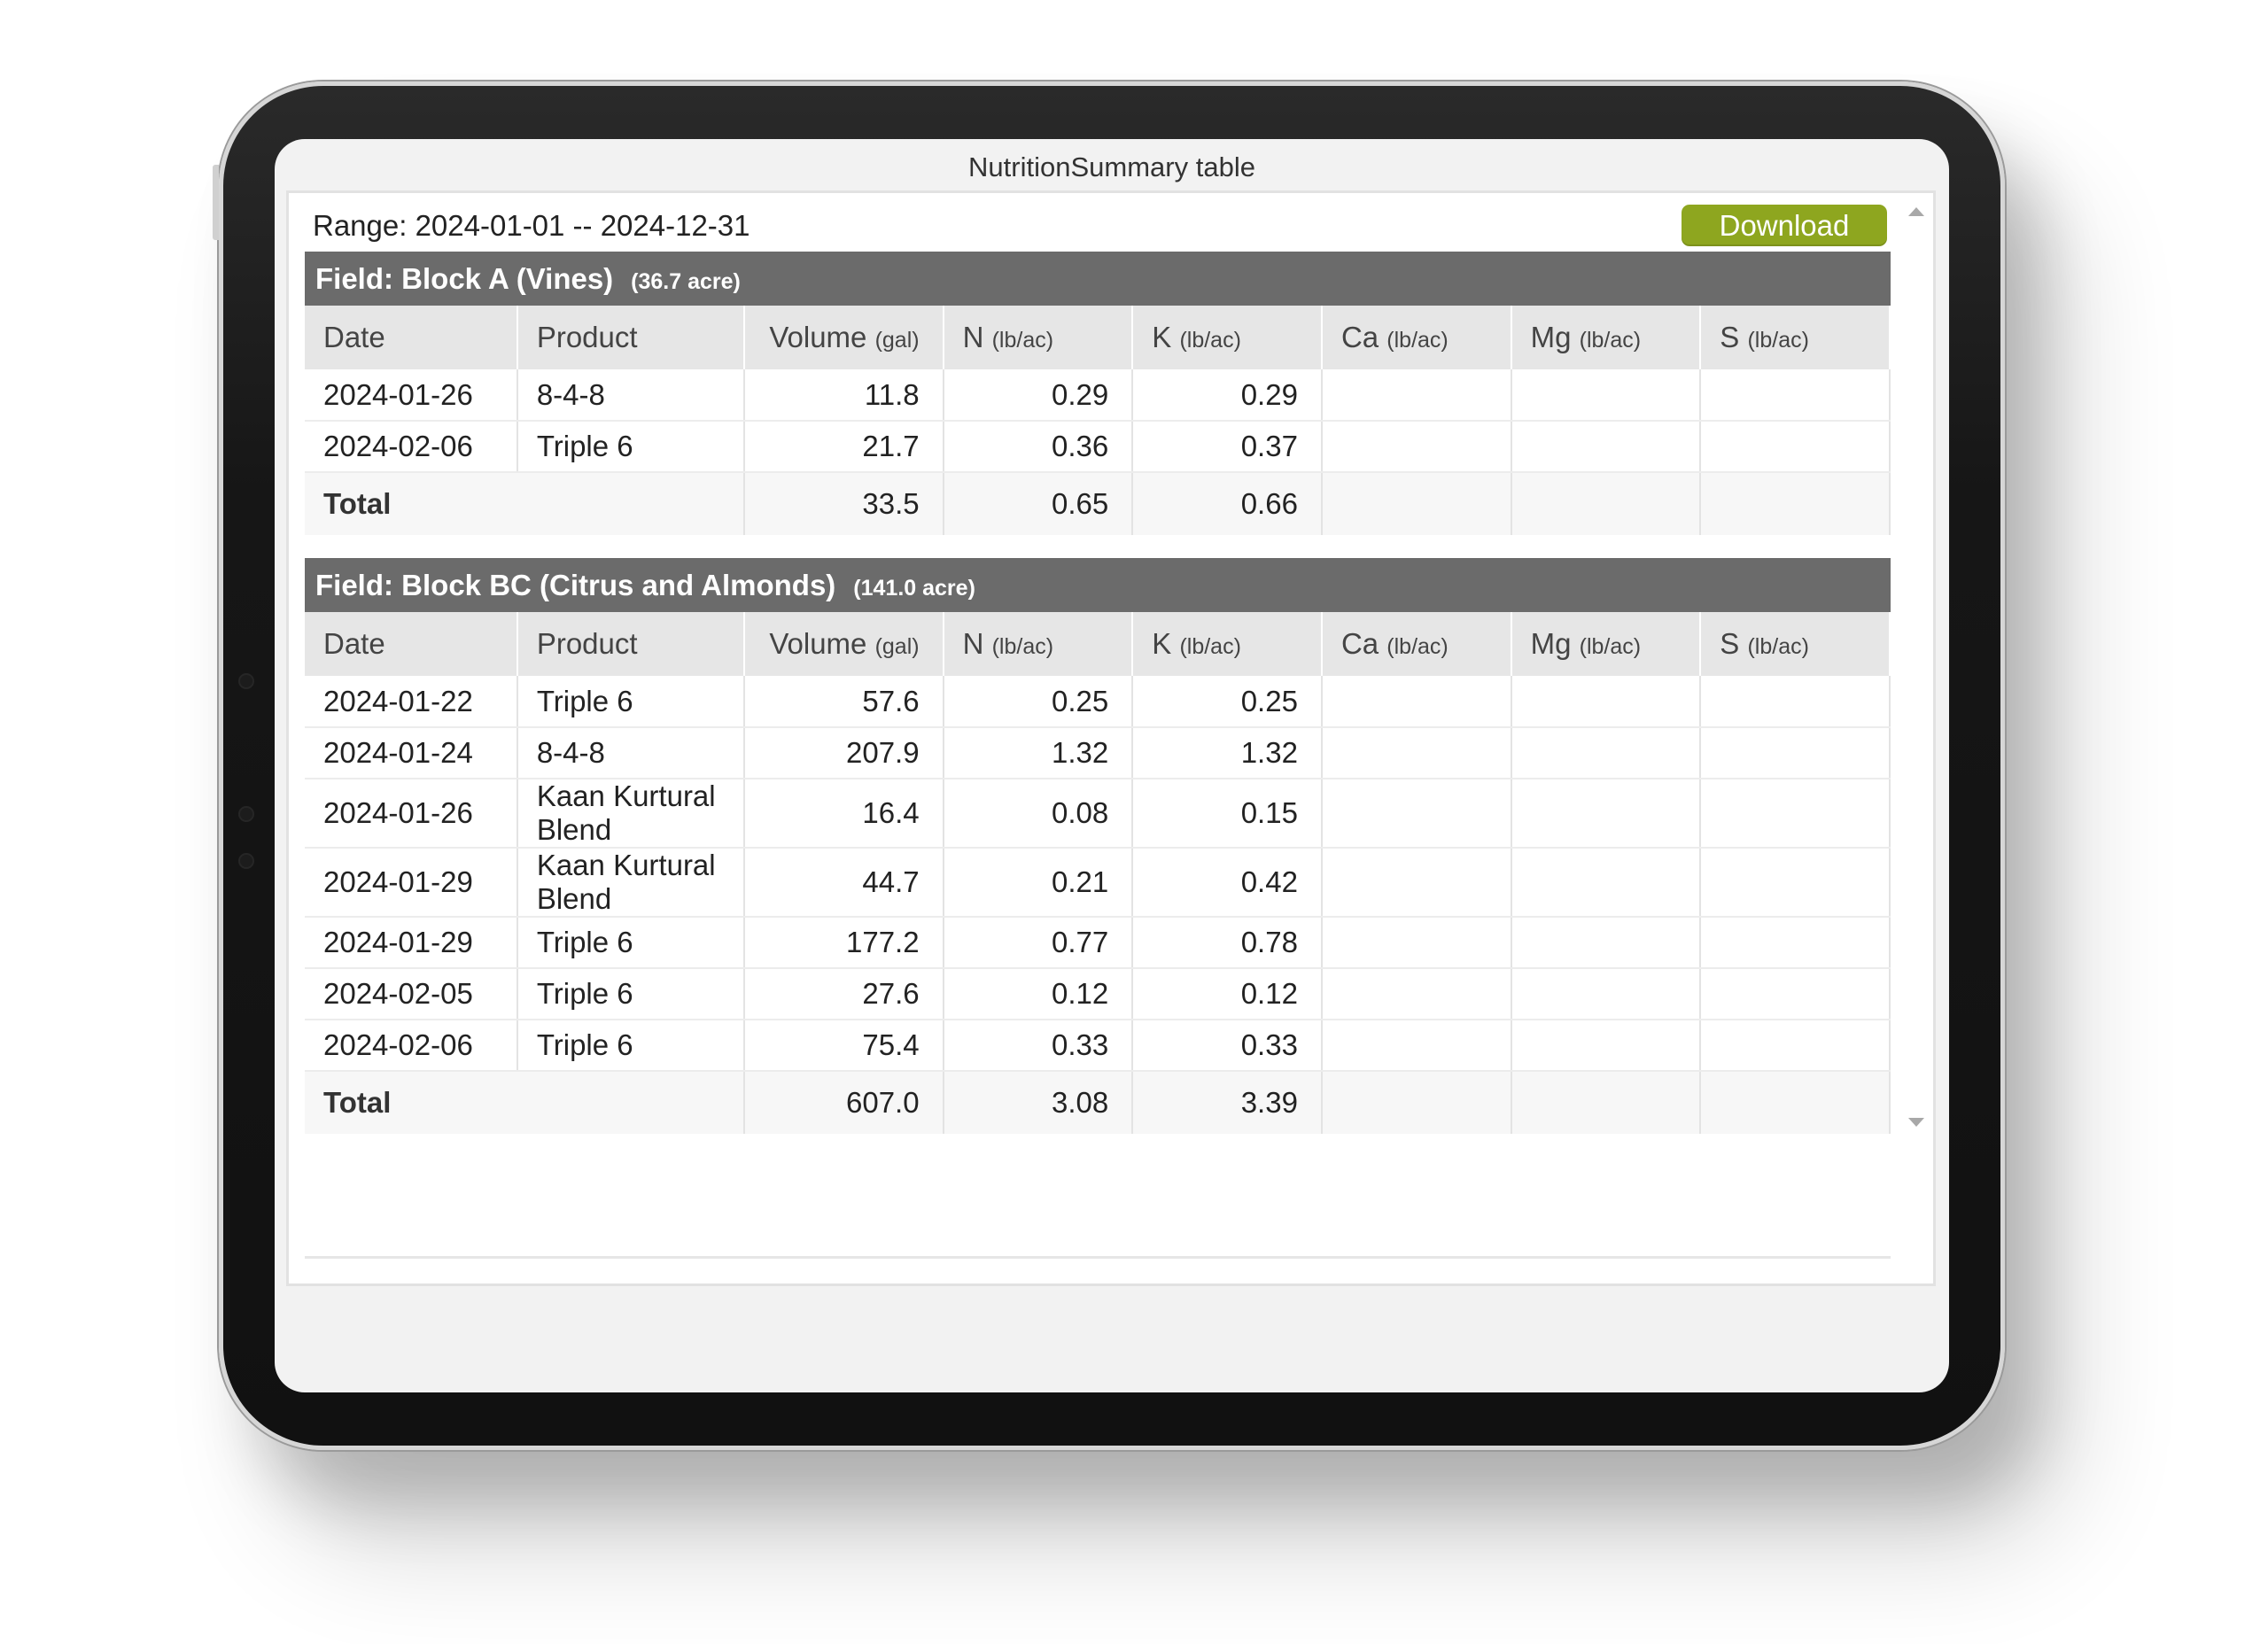 The height and width of the screenshot is (1644, 2268). Describe the element at coordinates (525, 503) in the screenshot. I see `total-label: Total` at that location.